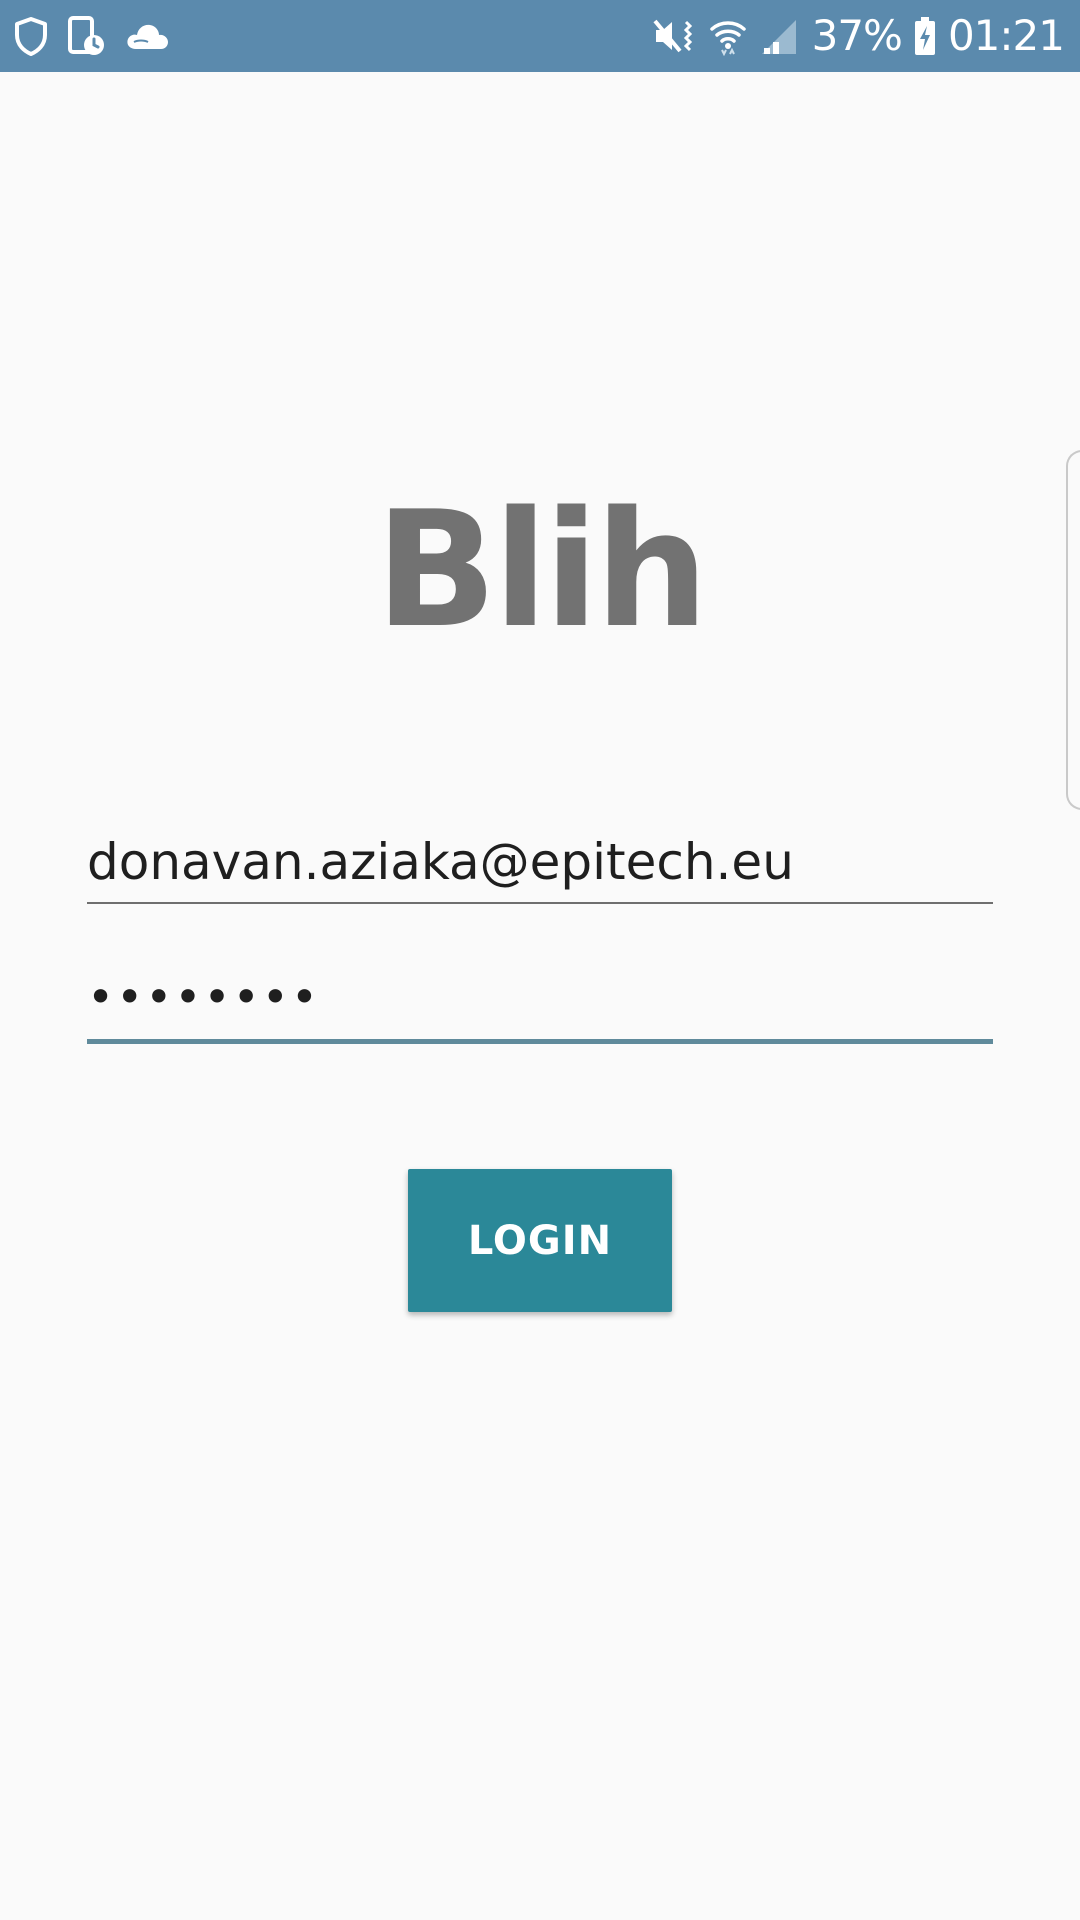 The width and height of the screenshot is (1080, 1920). Describe the element at coordinates (540, 36) in the screenshot. I see `status-bar: 37% 01:21` at that location.